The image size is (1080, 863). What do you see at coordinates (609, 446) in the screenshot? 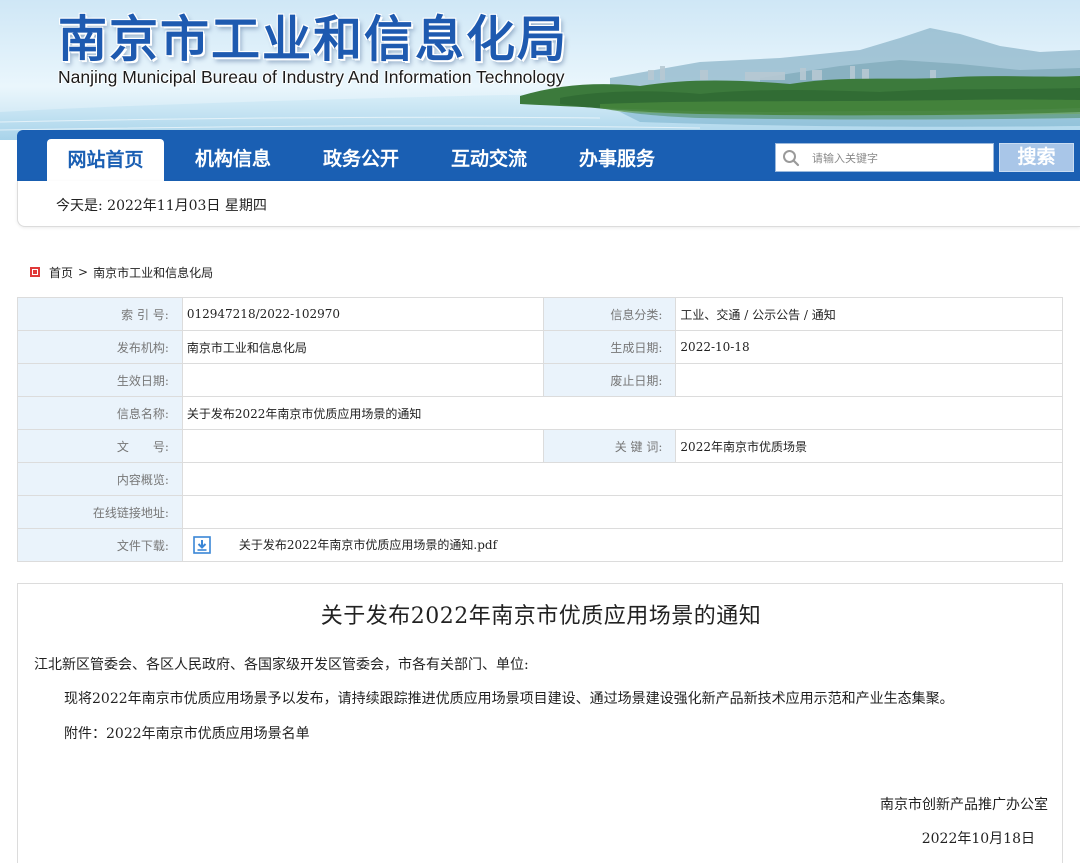
I see `keywords-label: 关 键 词:` at bounding box center [609, 446].